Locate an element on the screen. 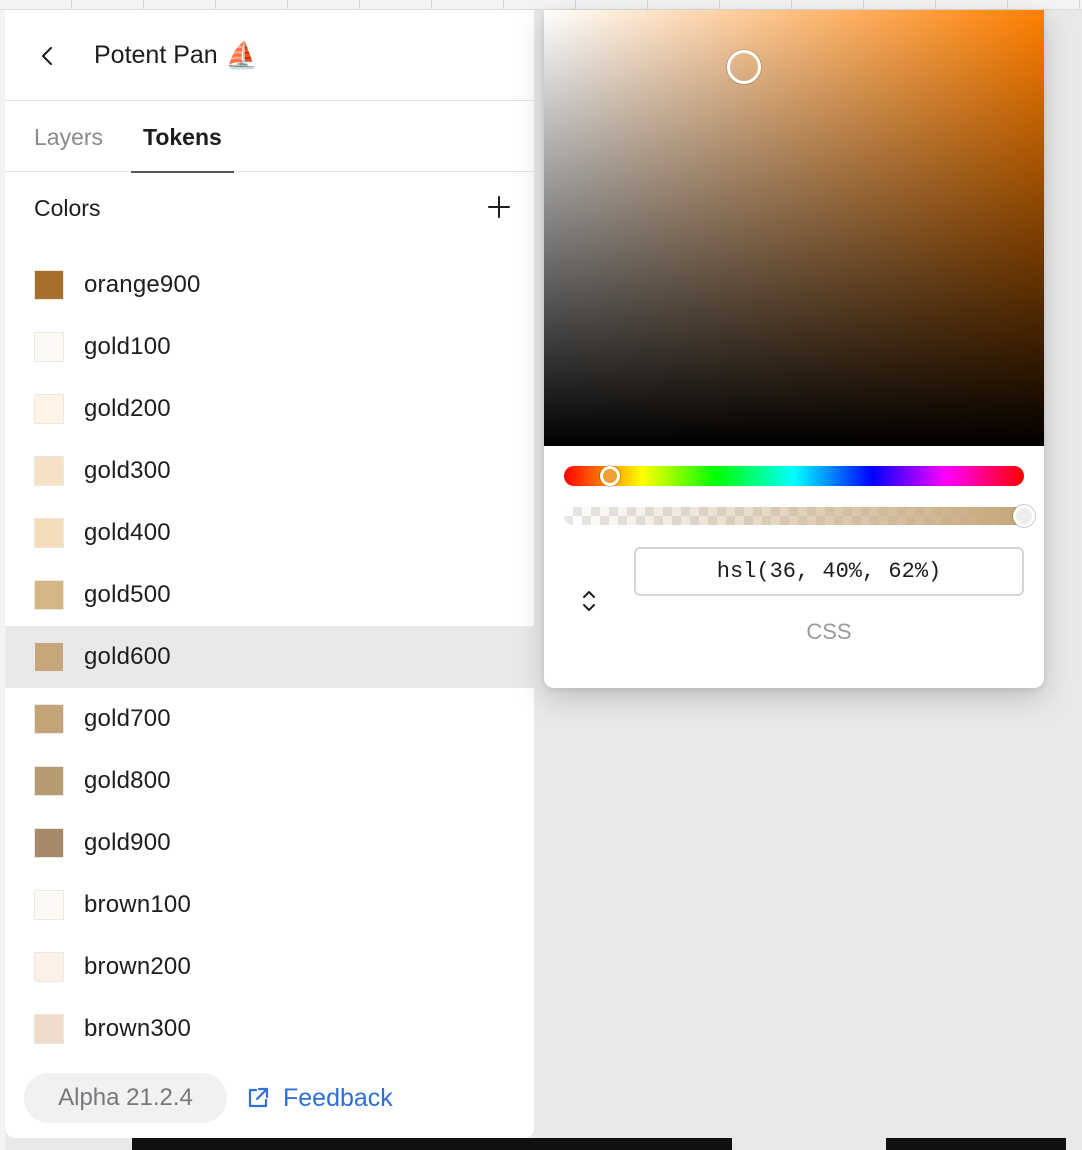  color-token-name: brown300 is located at coordinates (138, 1028).